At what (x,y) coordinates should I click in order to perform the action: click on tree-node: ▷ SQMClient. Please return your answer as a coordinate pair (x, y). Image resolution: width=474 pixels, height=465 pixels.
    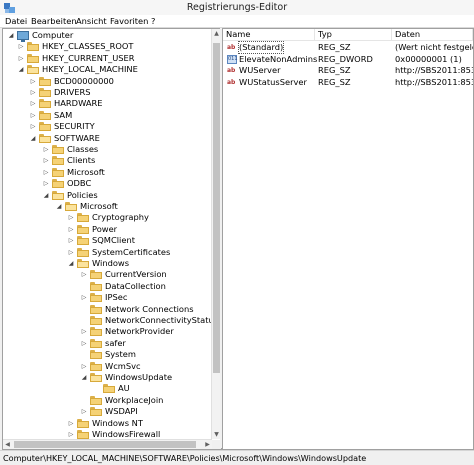
    Looking at the image, I should click on (107, 240).